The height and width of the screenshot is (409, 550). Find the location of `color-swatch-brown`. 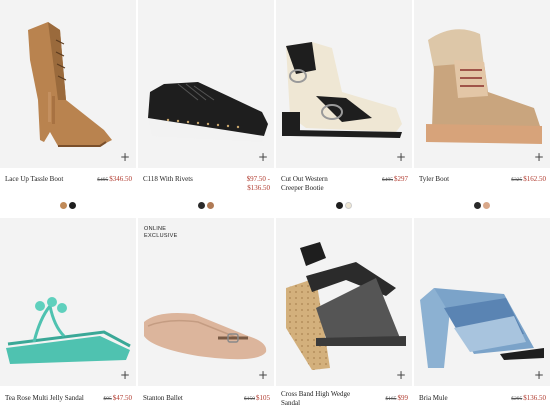

color-swatch-brown is located at coordinates (210, 205).